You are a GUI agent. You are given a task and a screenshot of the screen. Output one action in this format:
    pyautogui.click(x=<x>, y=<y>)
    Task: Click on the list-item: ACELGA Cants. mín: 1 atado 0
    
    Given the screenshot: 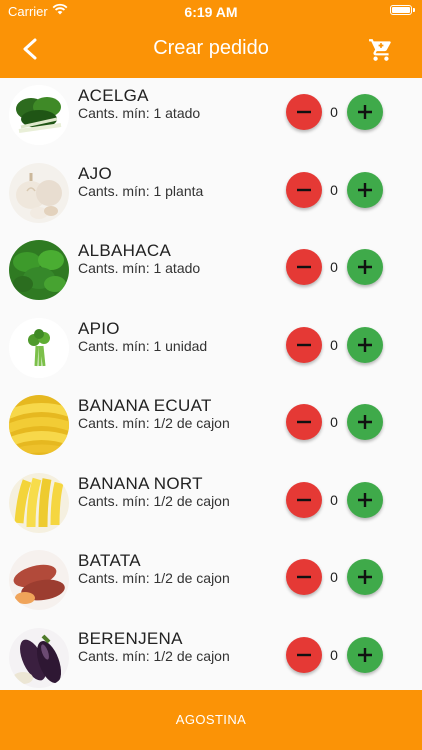 What is the action you would take?
    pyautogui.click(x=211, y=117)
    